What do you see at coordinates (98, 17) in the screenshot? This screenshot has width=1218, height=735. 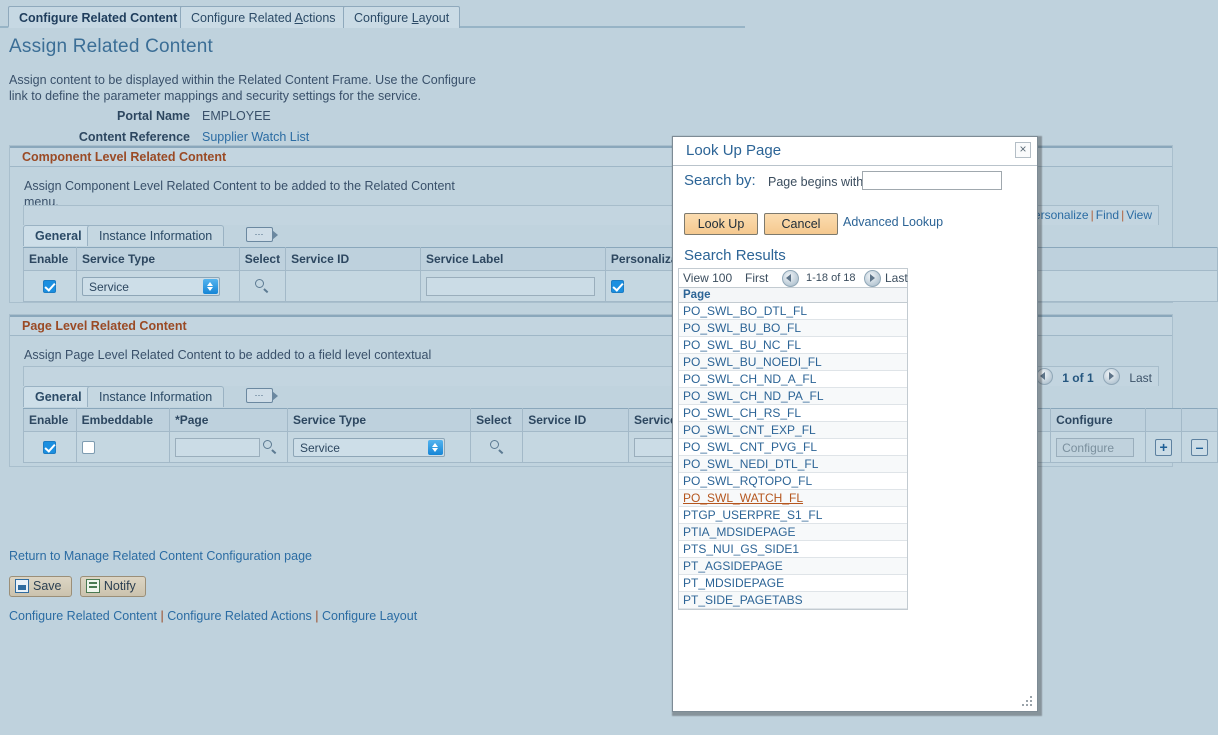 I see `tab-configure-related-content: Configure Related Content` at bounding box center [98, 17].